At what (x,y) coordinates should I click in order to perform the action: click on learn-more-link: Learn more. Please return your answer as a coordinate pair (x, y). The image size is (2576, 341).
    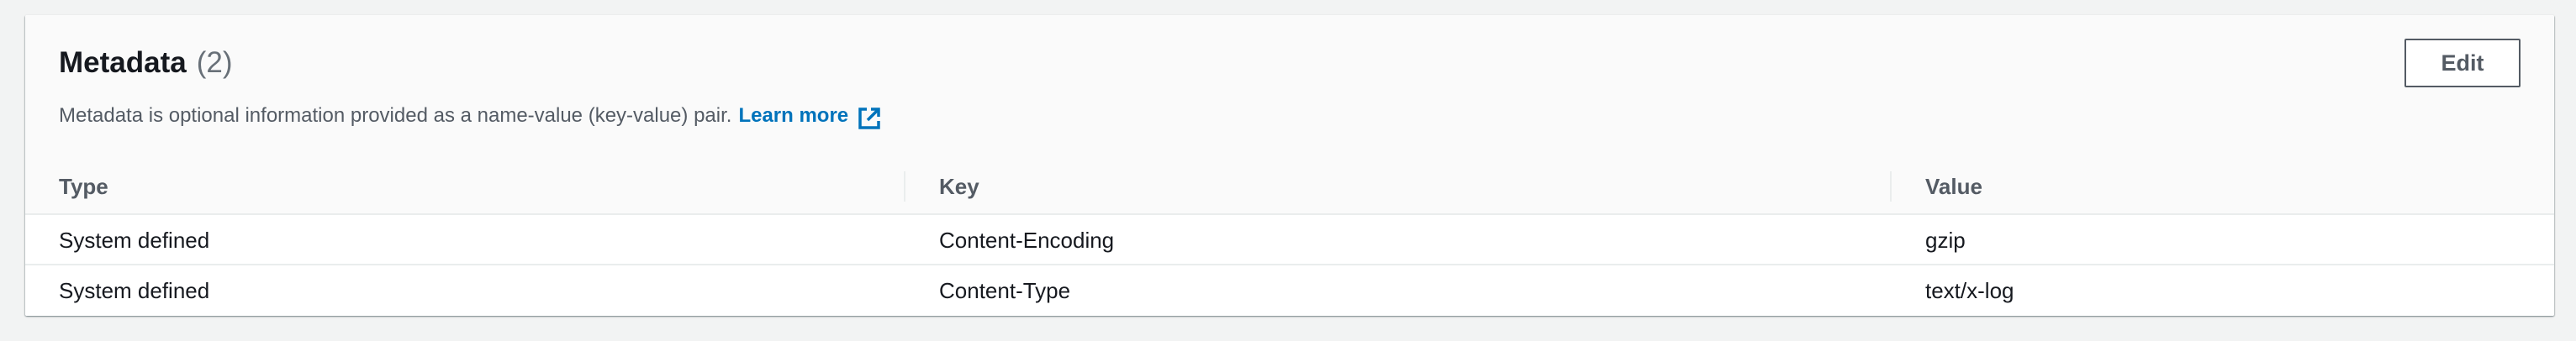
    Looking at the image, I should click on (810, 116).